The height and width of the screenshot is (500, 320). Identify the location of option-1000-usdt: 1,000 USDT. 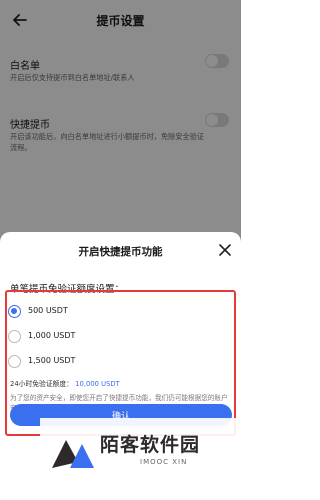
(118, 337).